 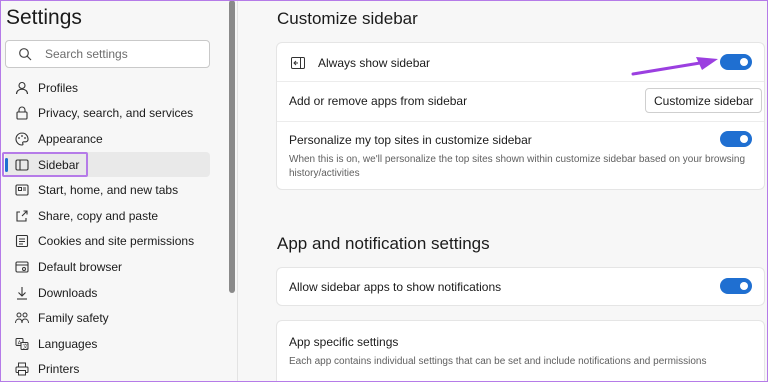 I want to click on languages-icon: A文, so click(x=22, y=343).